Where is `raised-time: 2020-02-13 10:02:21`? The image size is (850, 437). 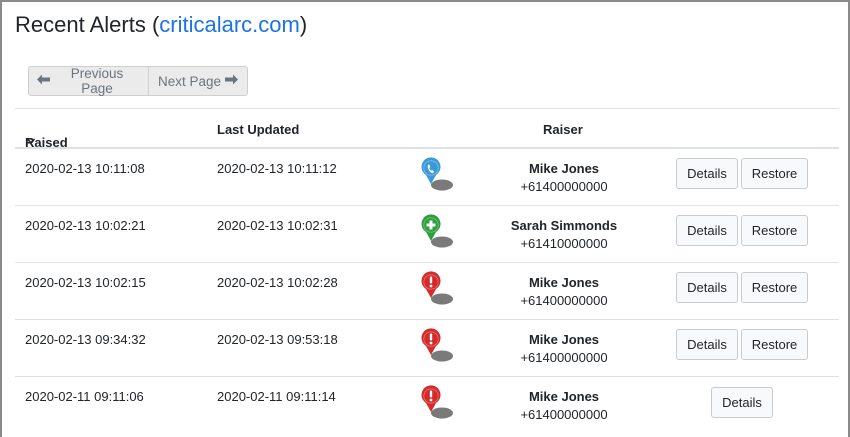
raised-time: 2020-02-13 10:02:21 is located at coordinates (85, 225).